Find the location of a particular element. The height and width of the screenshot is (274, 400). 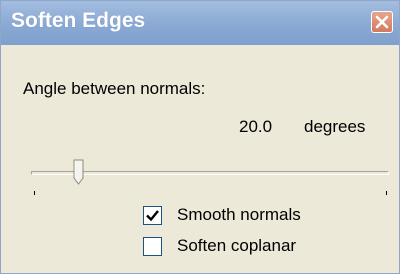

angle-value: 20.0 is located at coordinates (256, 126).